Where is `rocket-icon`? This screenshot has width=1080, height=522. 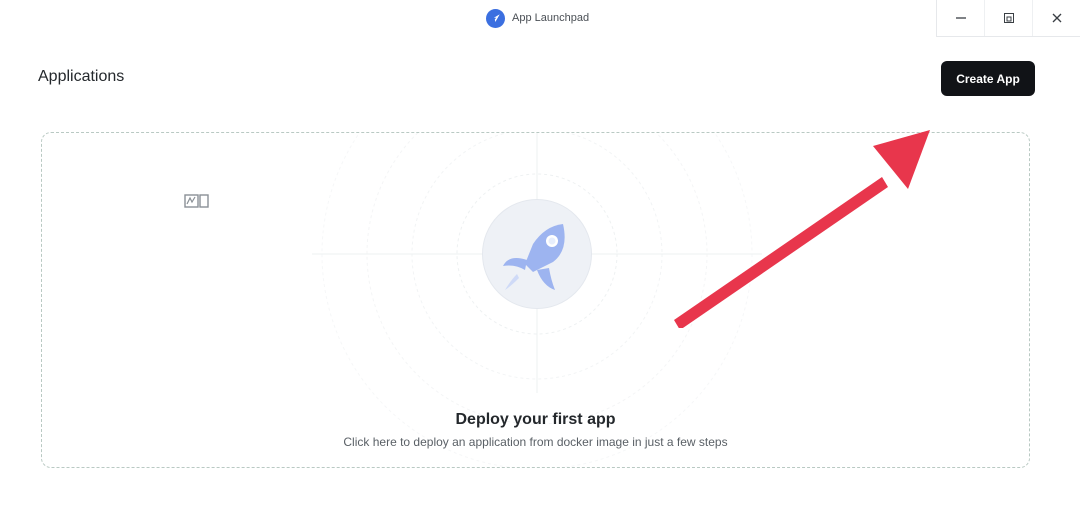 rocket-icon is located at coordinates (534, 257).